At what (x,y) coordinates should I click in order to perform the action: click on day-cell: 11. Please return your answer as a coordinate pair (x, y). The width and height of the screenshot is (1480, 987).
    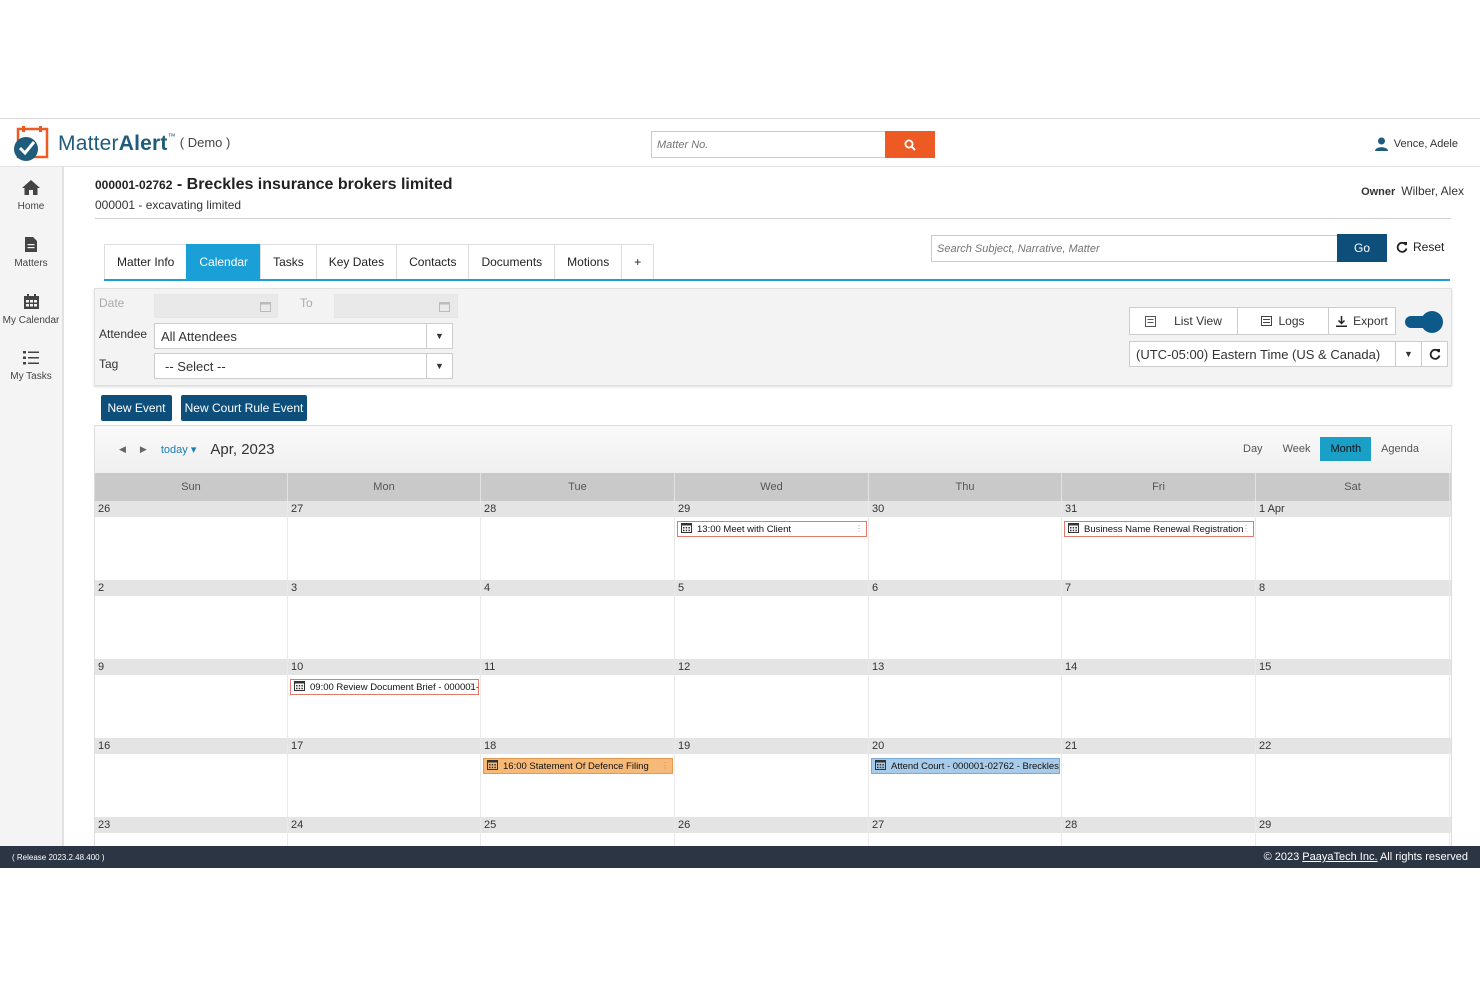
    Looking at the image, I should click on (578, 698).